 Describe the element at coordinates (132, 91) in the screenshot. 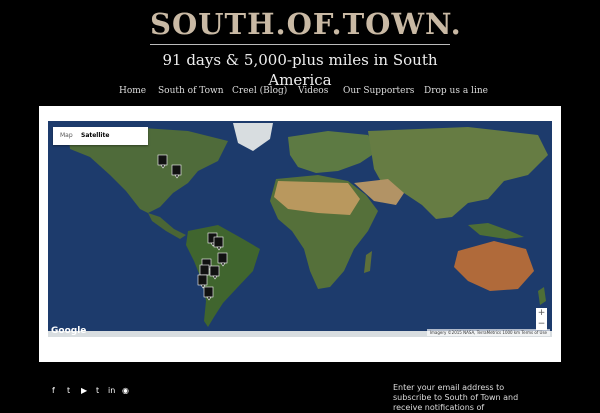

I see `nav-item-home: Home` at that location.